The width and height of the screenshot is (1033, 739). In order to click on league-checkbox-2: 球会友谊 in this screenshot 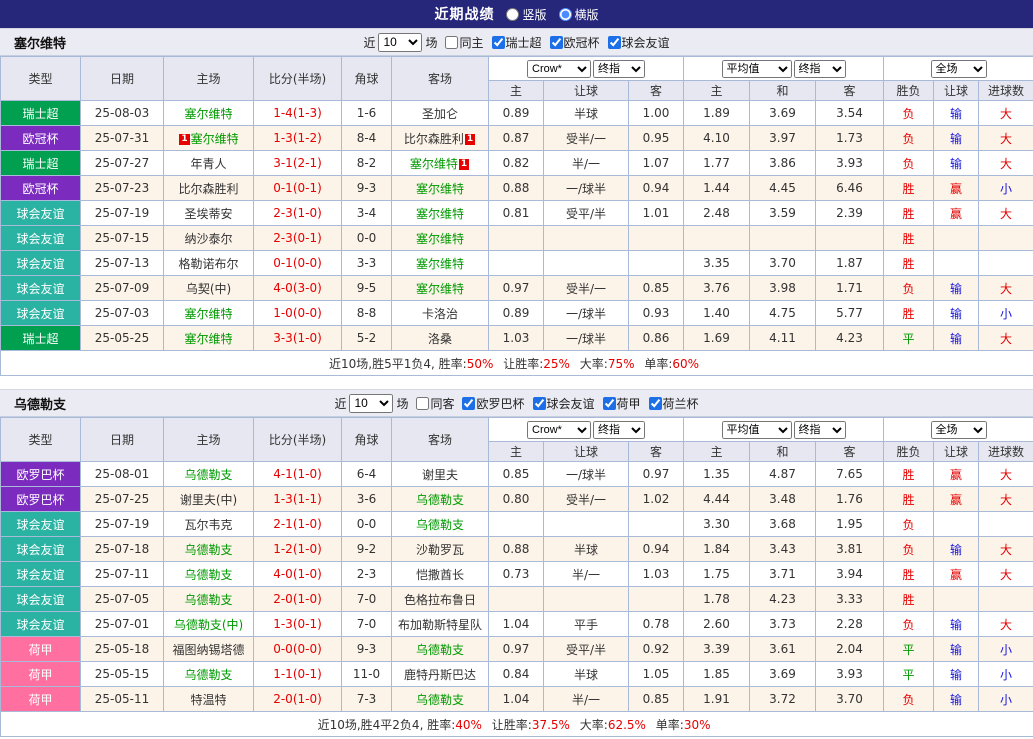, I will do `click(638, 42)`.